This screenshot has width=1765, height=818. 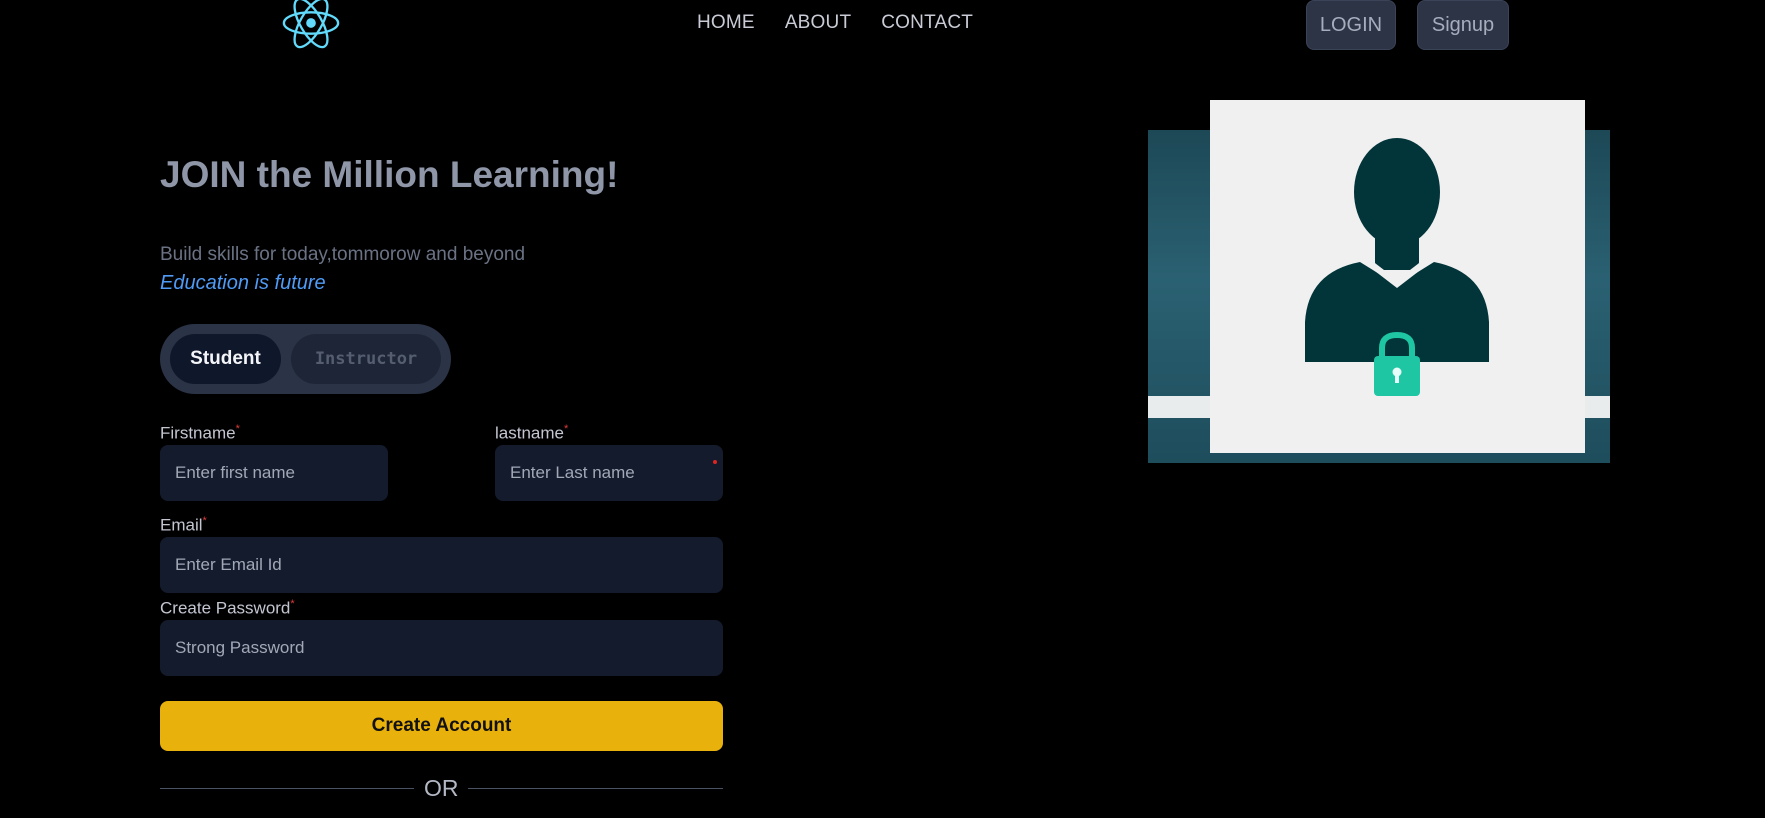 What do you see at coordinates (609, 473) in the screenshot?
I see `lastname-input` at bounding box center [609, 473].